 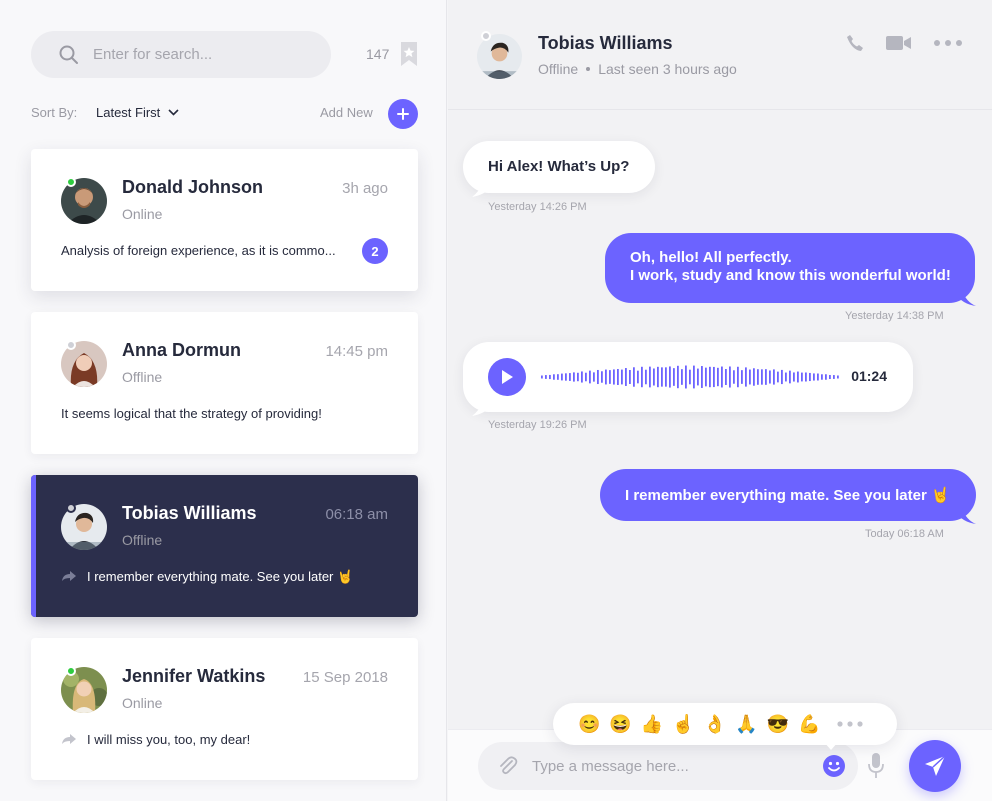 I want to click on voice-message-bubble: 01:24, so click(x=688, y=377).